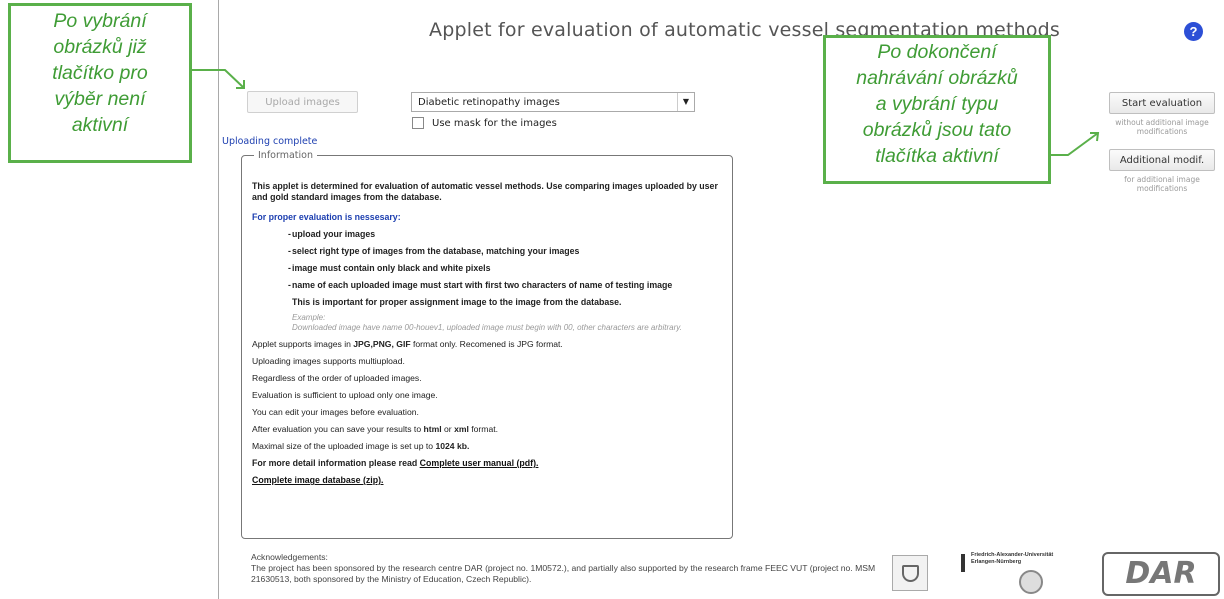  What do you see at coordinates (270, 141) in the screenshot?
I see `upload-status: Uploading complete` at bounding box center [270, 141].